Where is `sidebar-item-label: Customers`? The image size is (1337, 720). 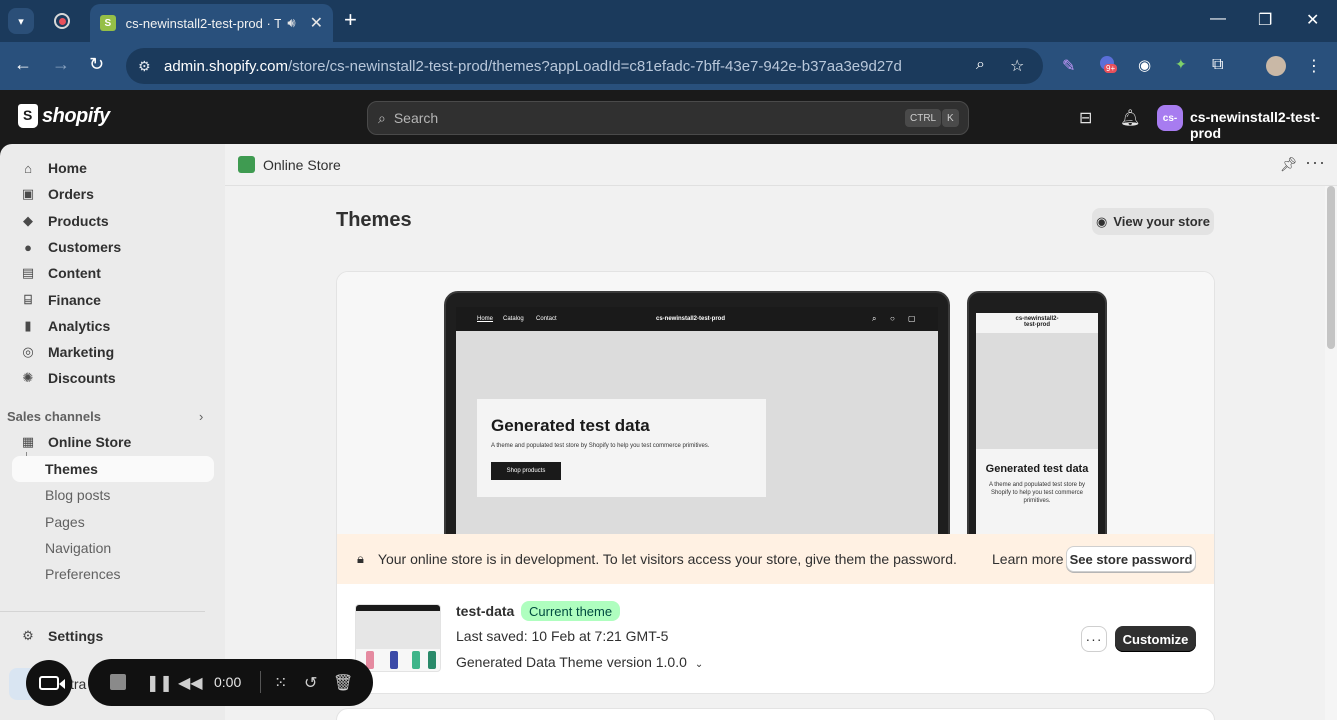 sidebar-item-label: Customers is located at coordinates (85, 247).